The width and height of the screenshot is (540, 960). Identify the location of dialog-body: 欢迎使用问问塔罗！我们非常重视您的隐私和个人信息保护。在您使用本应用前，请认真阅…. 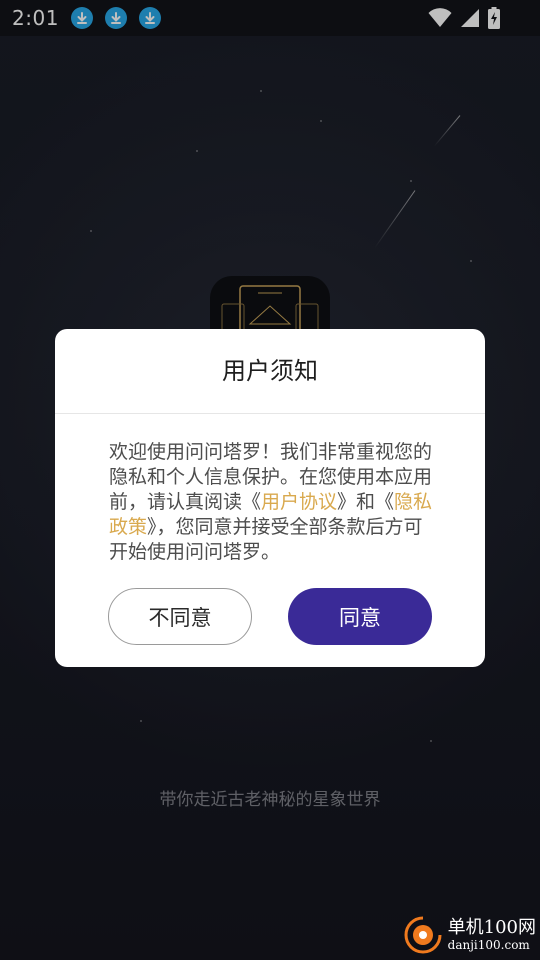
(270, 489).